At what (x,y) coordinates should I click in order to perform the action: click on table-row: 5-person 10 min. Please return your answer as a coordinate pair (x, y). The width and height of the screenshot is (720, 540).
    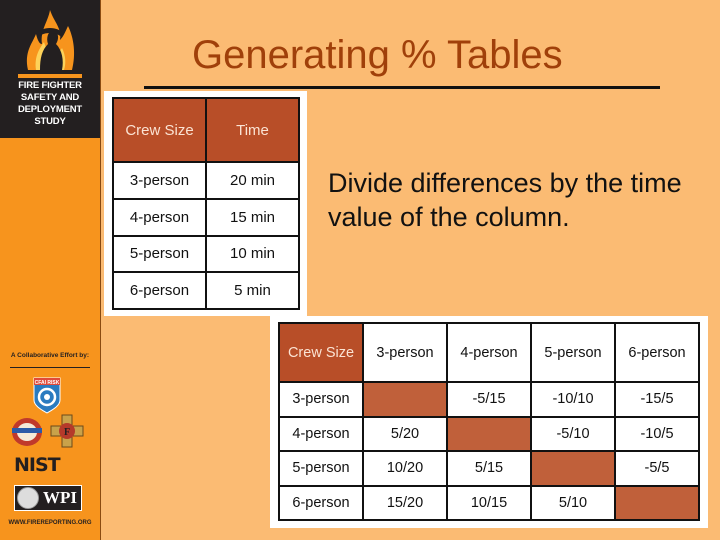
    Looking at the image, I should click on (206, 254).